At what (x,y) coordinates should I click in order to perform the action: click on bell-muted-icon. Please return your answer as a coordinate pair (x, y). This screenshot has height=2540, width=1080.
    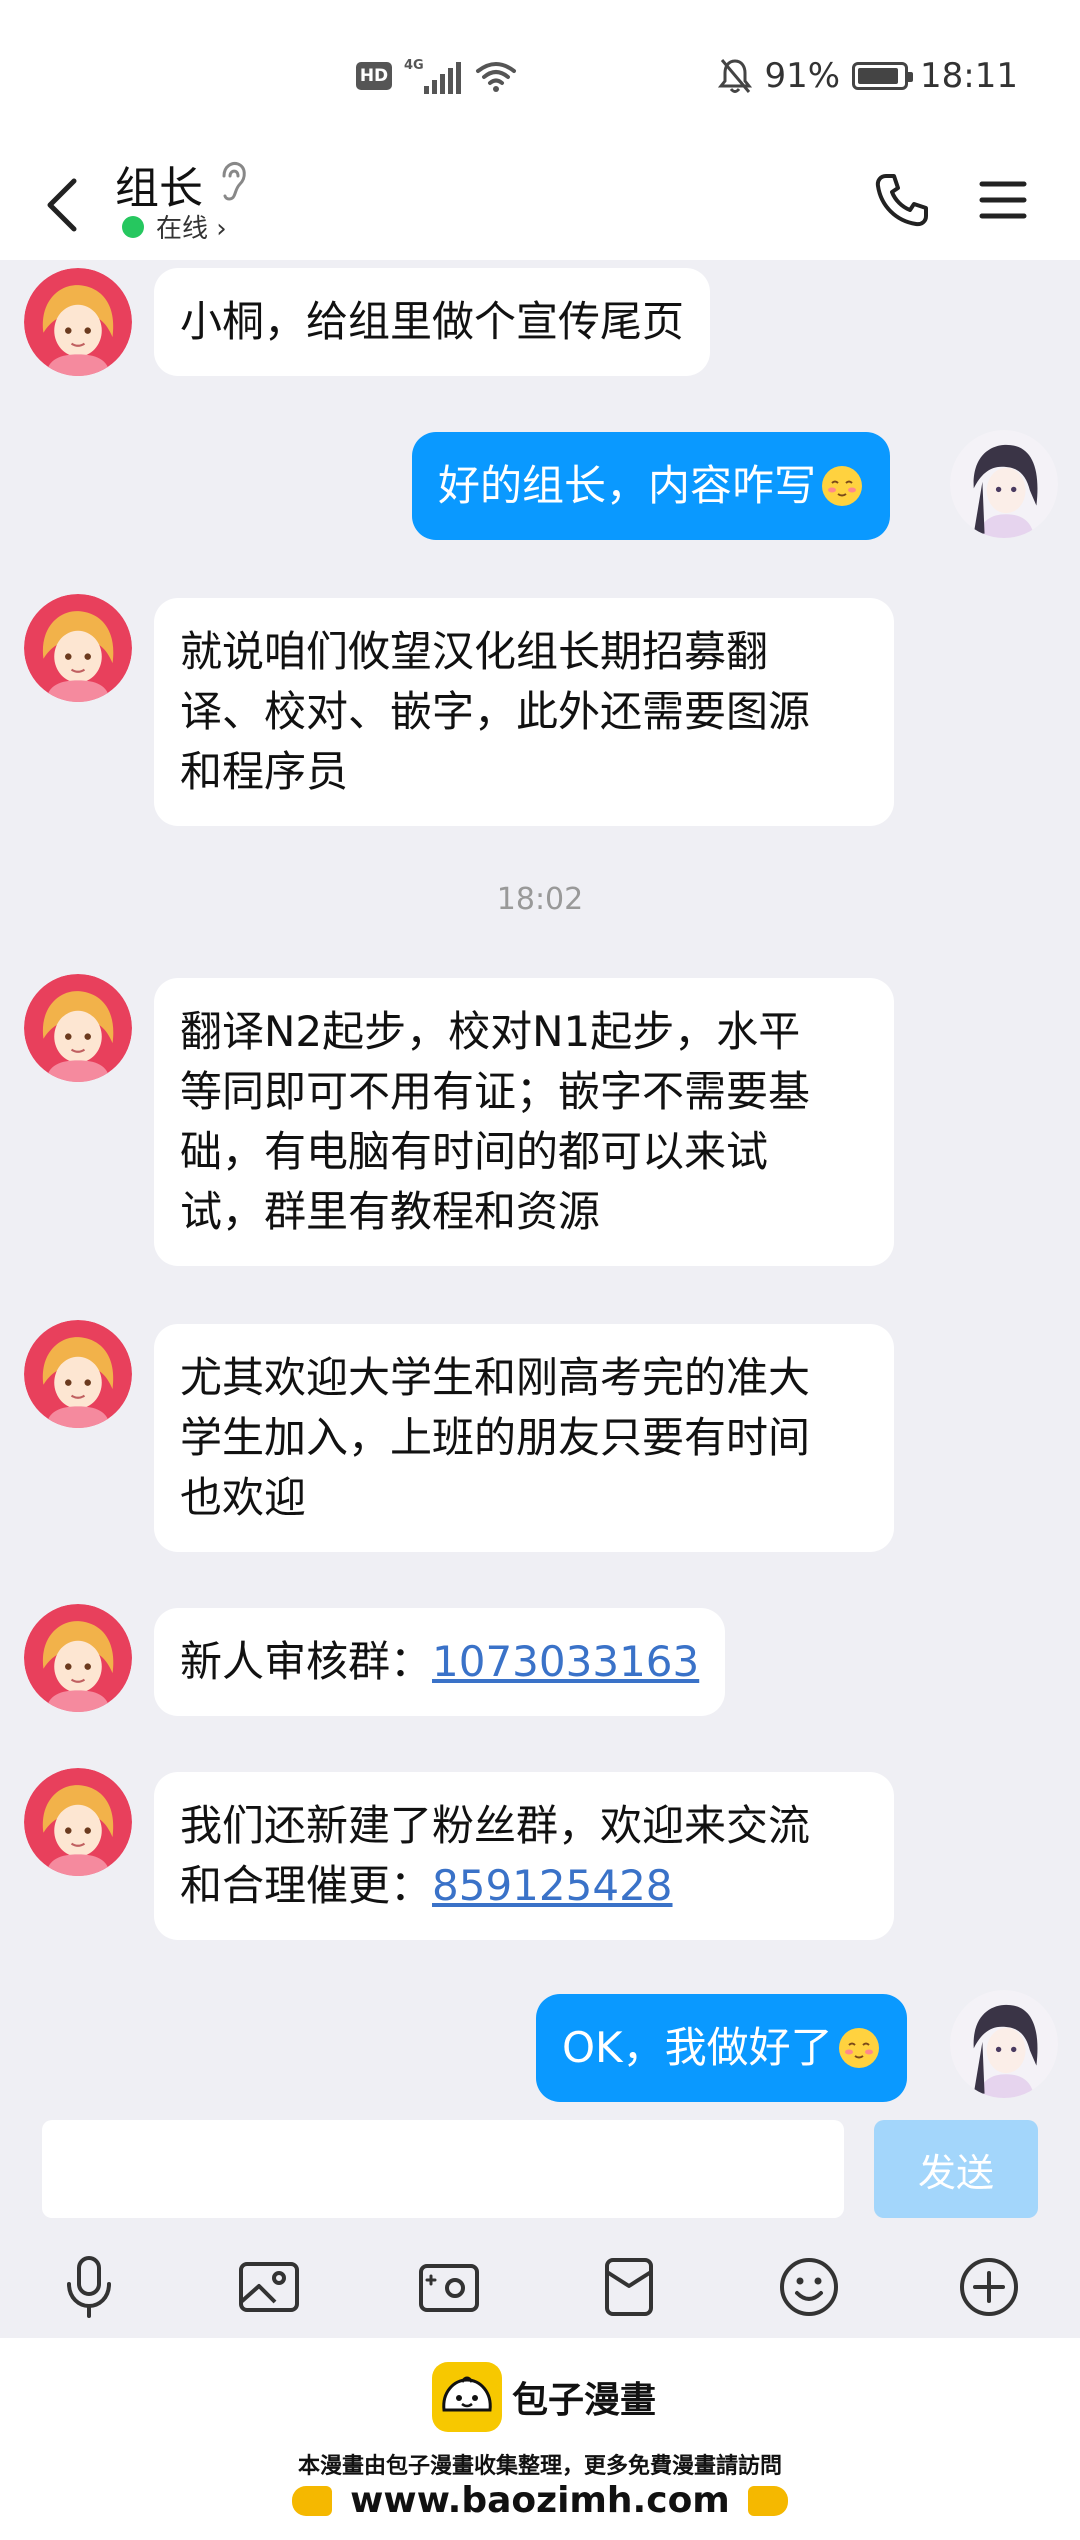
    Looking at the image, I should click on (735, 76).